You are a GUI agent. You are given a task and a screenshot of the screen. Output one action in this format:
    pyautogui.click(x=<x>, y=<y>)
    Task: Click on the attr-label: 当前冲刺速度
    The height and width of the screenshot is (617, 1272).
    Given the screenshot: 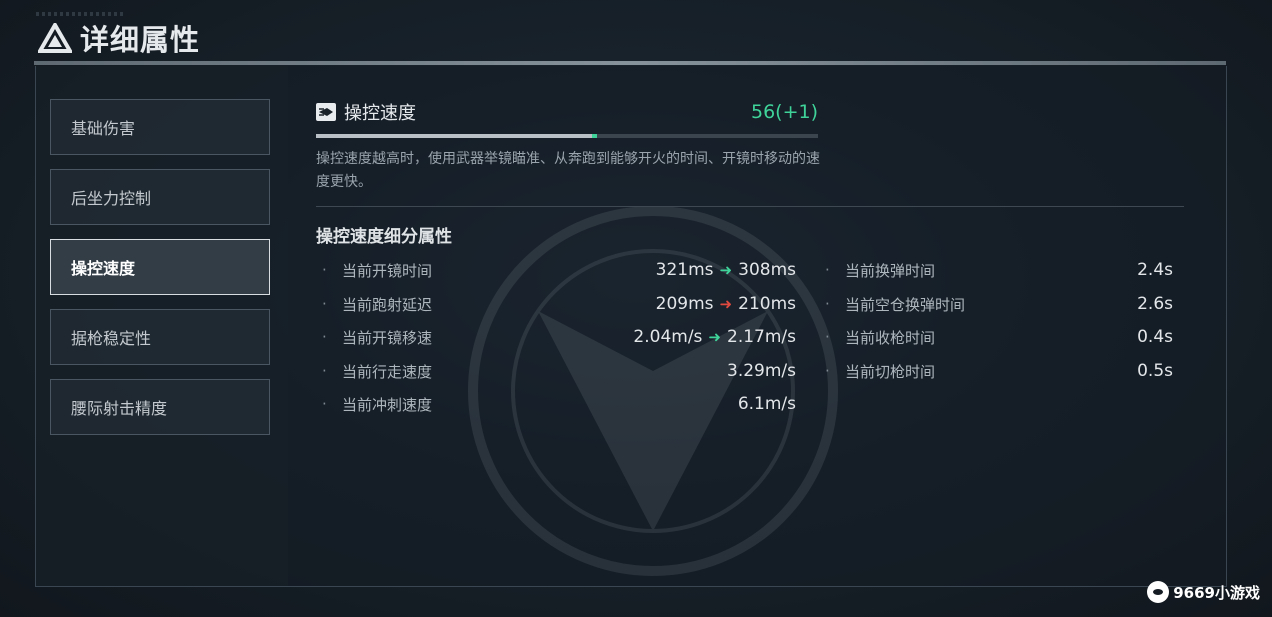 What is the action you would take?
    pyautogui.click(x=387, y=404)
    